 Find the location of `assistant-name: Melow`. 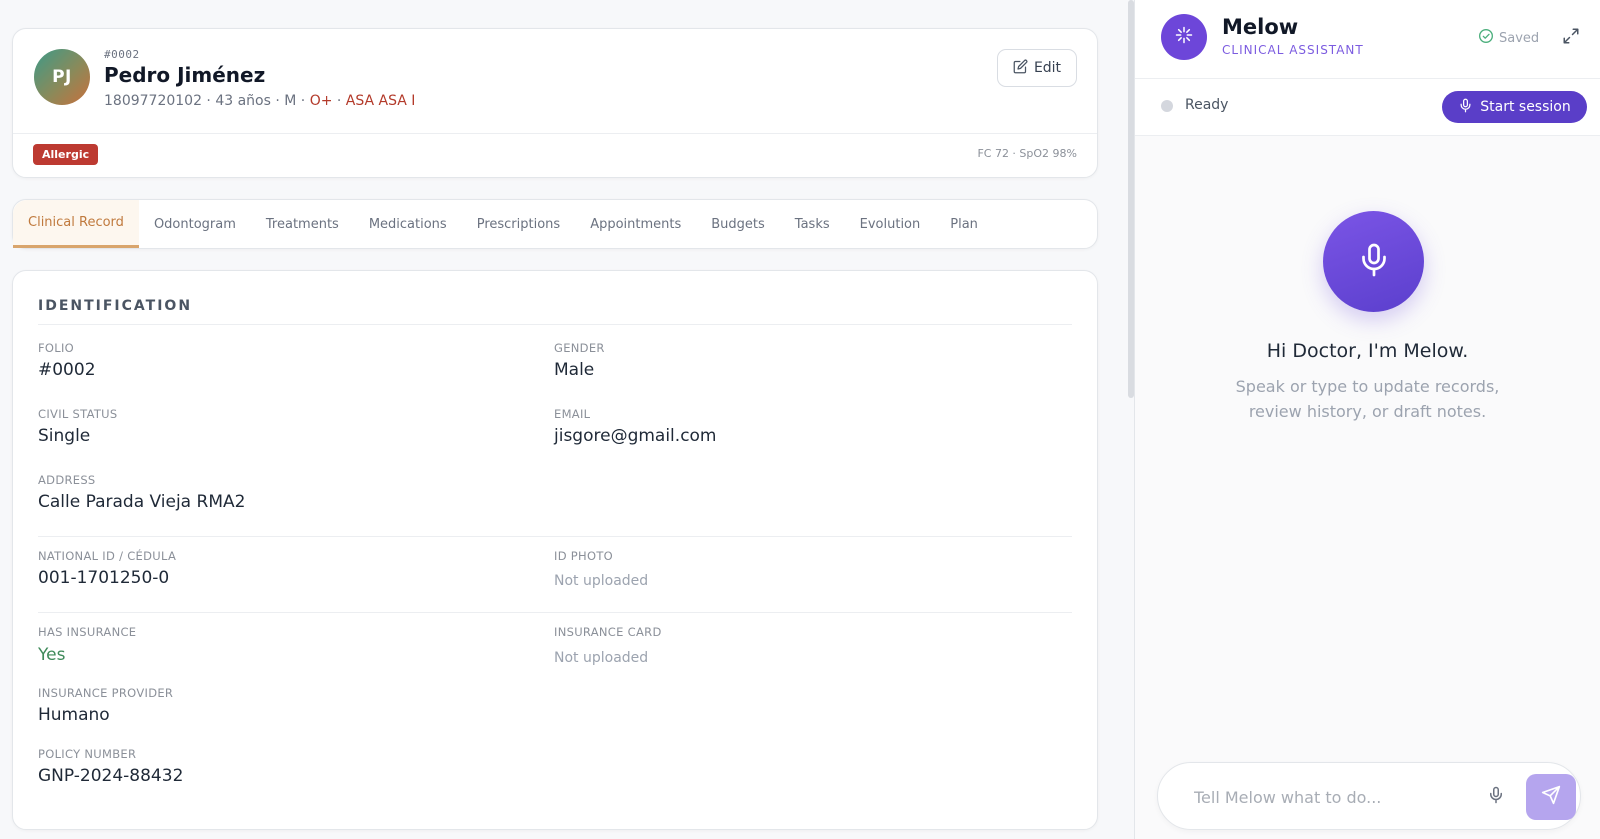

assistant-name: Melow is located at coordinates (1260, 27).